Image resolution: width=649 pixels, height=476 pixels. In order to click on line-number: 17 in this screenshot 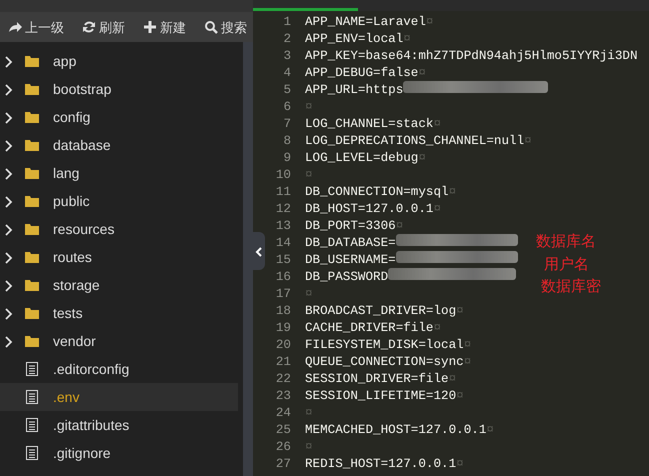, I will do `click(282, 295)`.